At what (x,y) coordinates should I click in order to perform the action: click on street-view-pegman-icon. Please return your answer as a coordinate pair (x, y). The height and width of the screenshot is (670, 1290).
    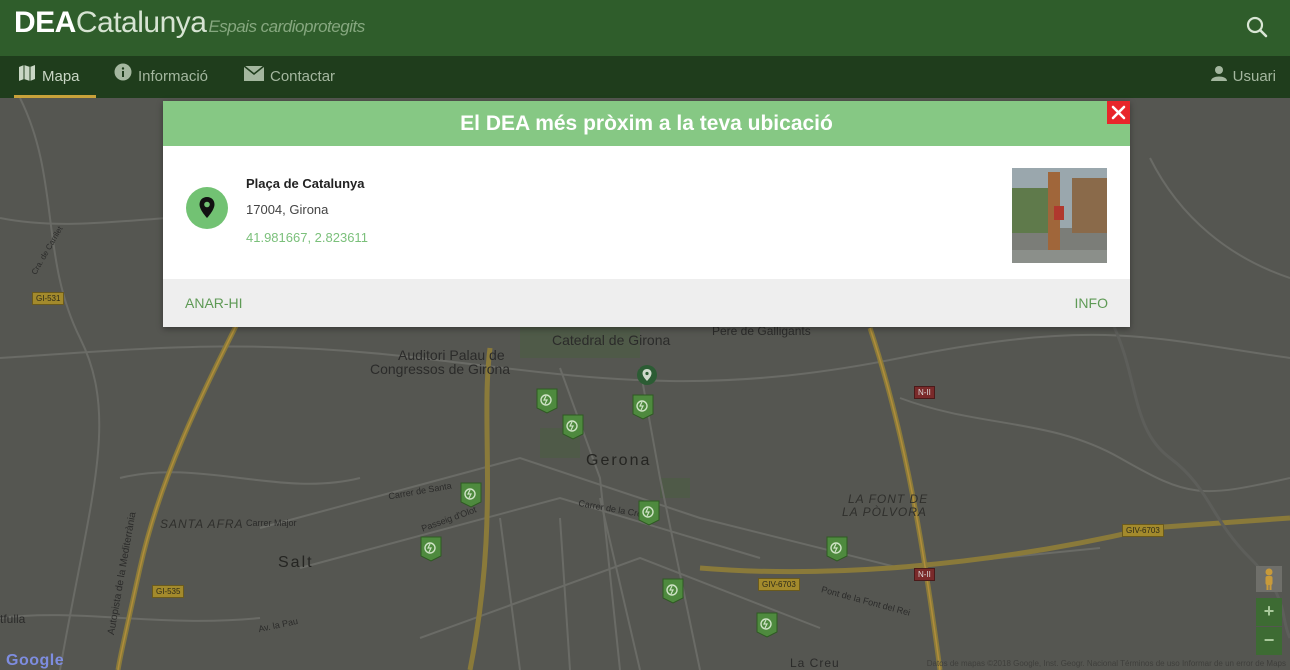
    Looking at the image, I should click on (1269, 579).